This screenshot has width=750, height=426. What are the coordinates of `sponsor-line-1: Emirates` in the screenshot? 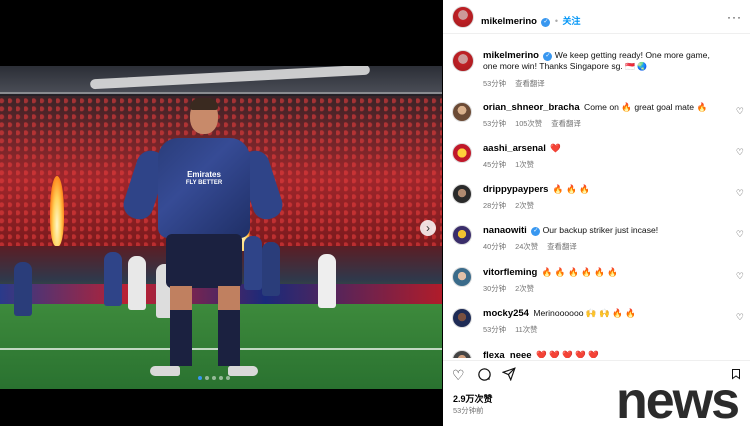 It's located at (204, 174).